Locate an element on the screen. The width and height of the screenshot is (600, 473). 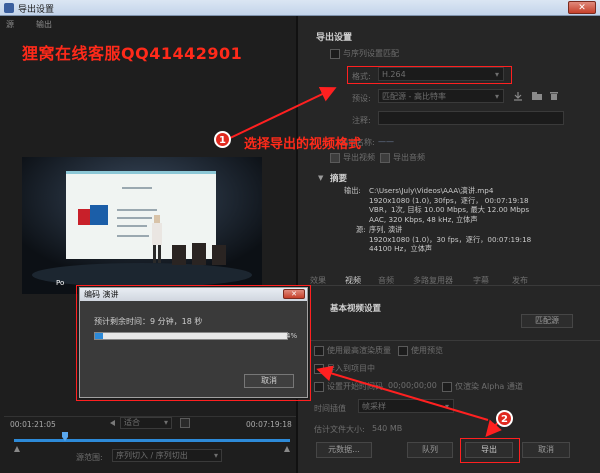
step1-badge: 1 is located at coordinates (222, 139).